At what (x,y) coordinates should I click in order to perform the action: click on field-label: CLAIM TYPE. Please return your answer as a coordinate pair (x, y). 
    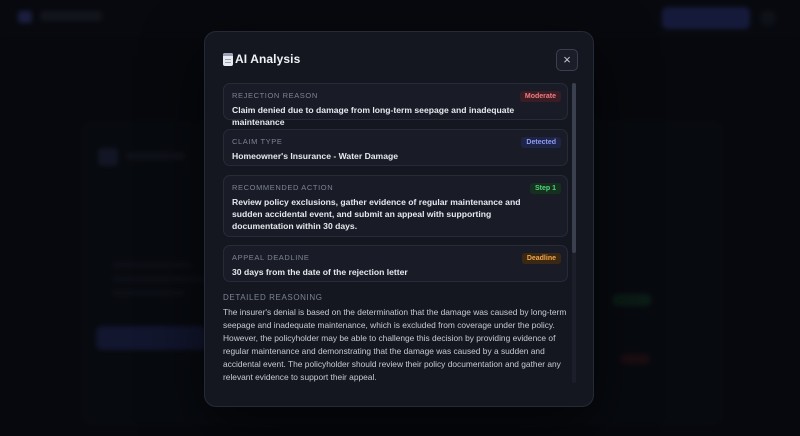
    Looking at the image, I should click on (257, 141).